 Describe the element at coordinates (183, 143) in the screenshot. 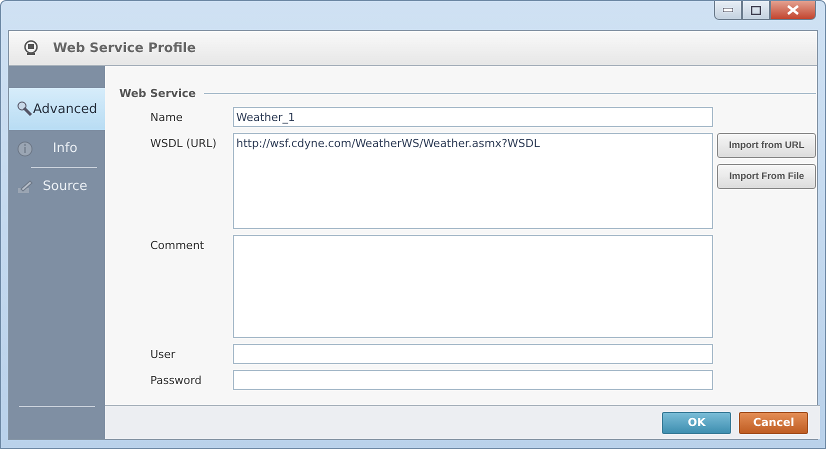

I see `field-label: WSDL (URL)` at that location.